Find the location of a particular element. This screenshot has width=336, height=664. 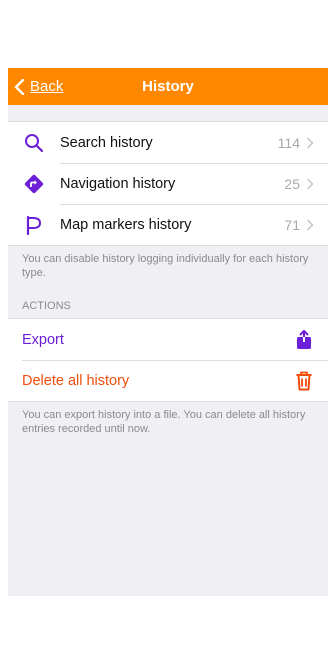

search-history-row: Search history 114 is located at coordinates (168, 142).